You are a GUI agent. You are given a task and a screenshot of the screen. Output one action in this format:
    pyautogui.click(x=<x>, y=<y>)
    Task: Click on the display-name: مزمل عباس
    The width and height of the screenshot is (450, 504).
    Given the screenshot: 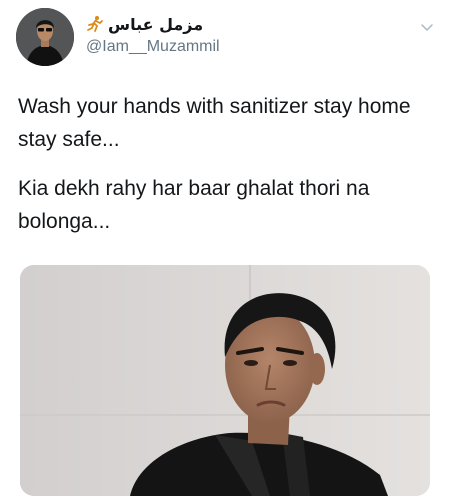 What is the action you would take?
    pyautogui.click(x=156, y=24)
    